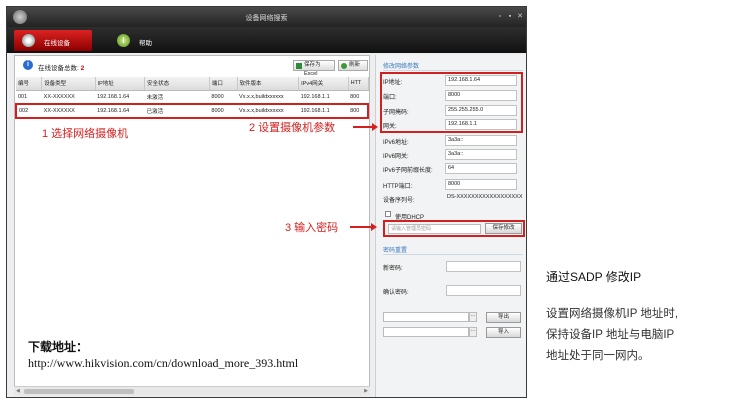 The image size is (750, 405). Describe the element at coordinates (68, 84) in the screenshot. I see `col-header: 设备类型` at that location.